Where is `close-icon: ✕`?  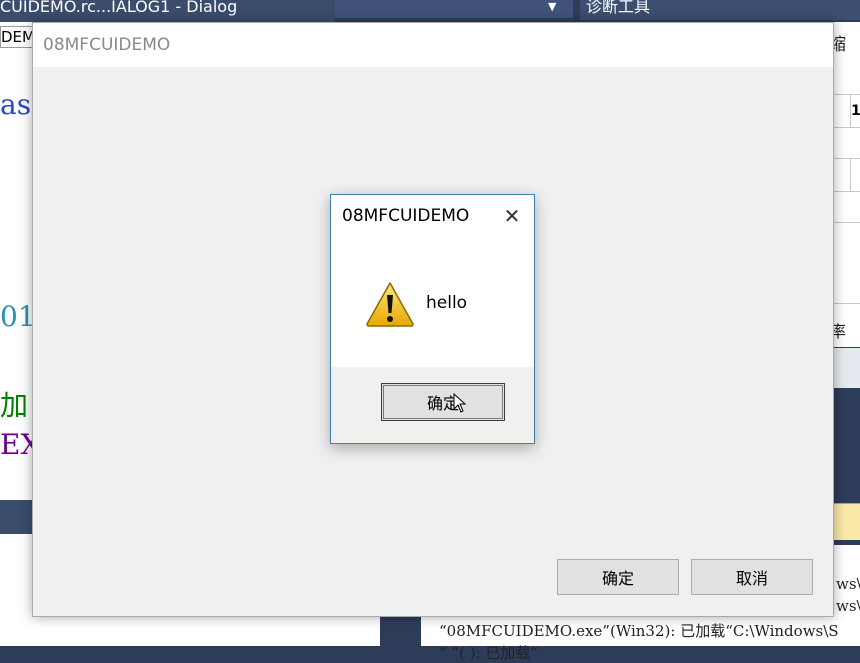
close-icon: ✕ is located at coordinates (512, 216).